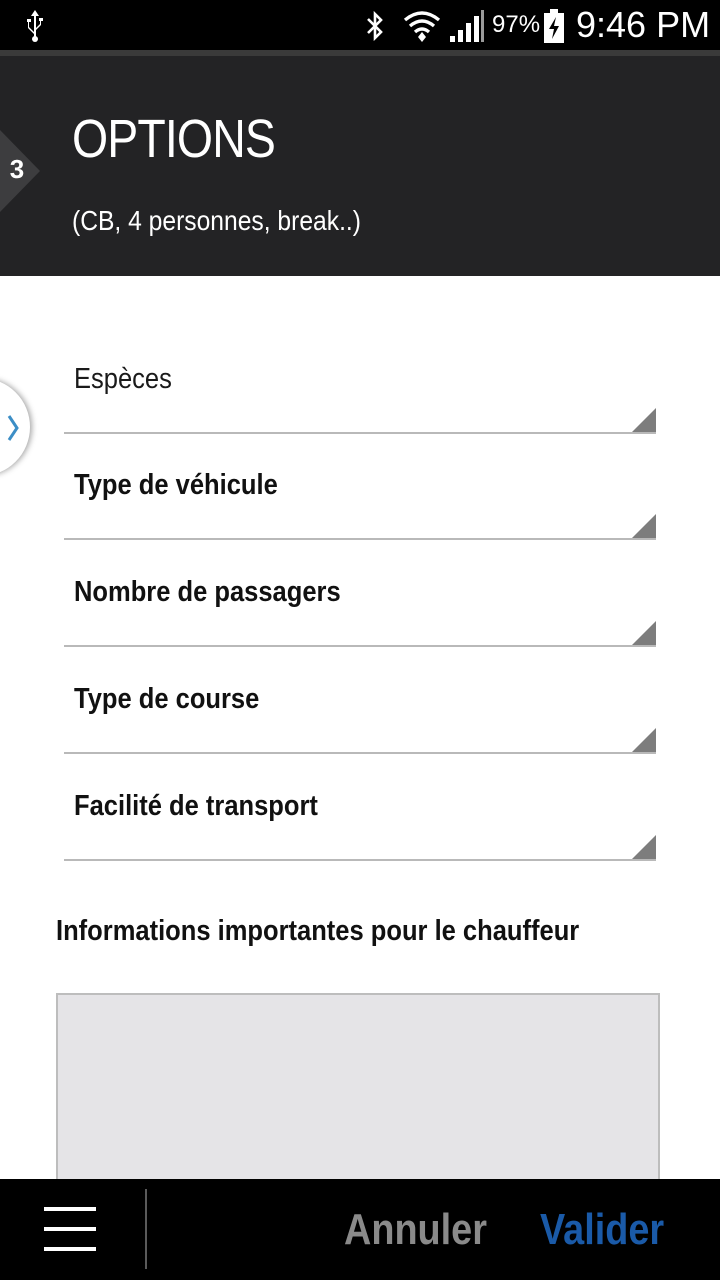  What do you see at coordinates (415, 1230) in the screenshot?
I see `cancel-button: Annuler` at bounding box center [415, 1230].